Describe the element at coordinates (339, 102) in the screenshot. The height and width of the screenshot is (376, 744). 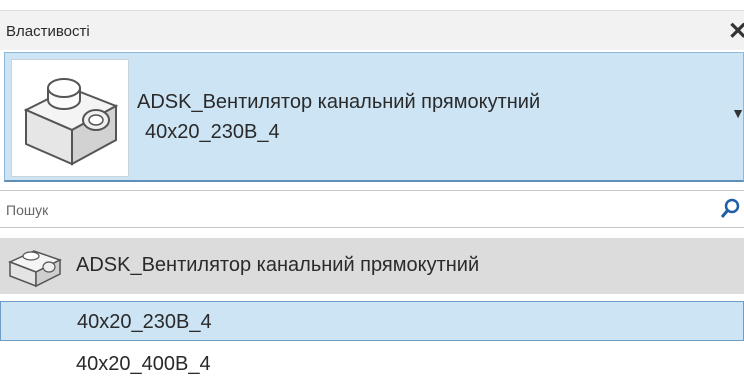
I see `selected-family-name: ADSK_Вентилятор канальний прямокутний` at that location.